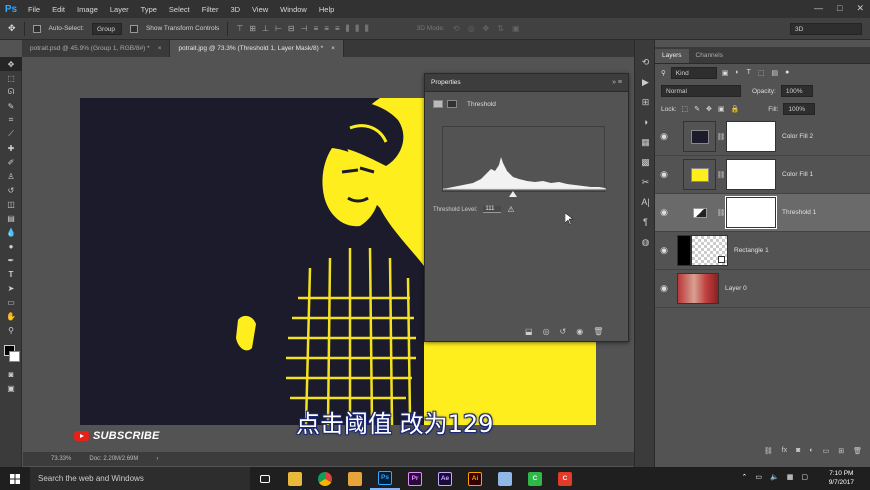  What do you see at coordinates (697, 109) in the screenshot?
I see `lock-pixels-icon: ✎` at bounding box center [697, 109].